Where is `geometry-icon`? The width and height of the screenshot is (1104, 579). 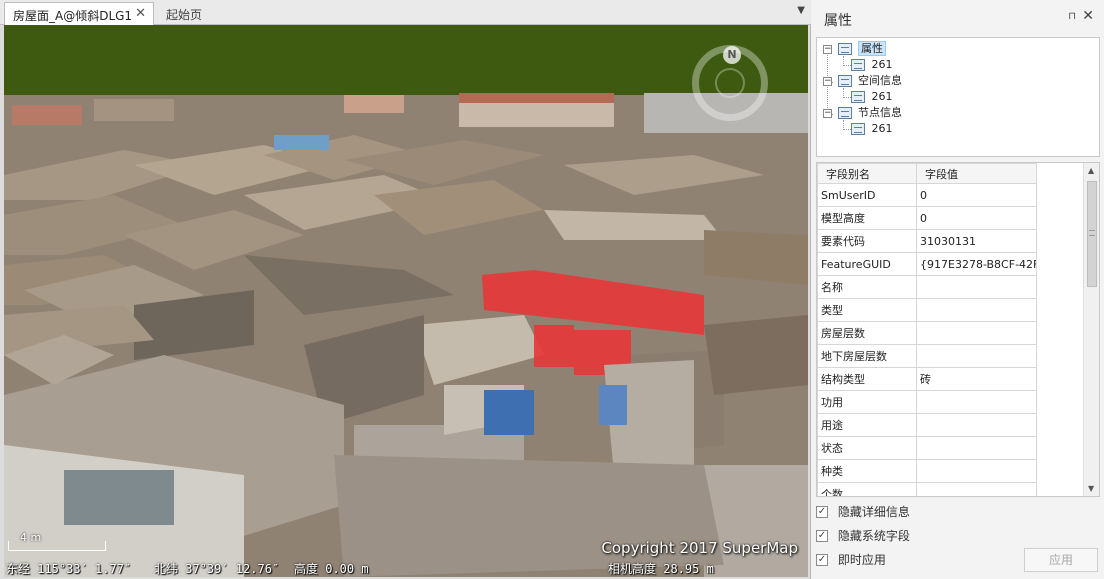
geometry-icon is located at coordinates (858, 97).